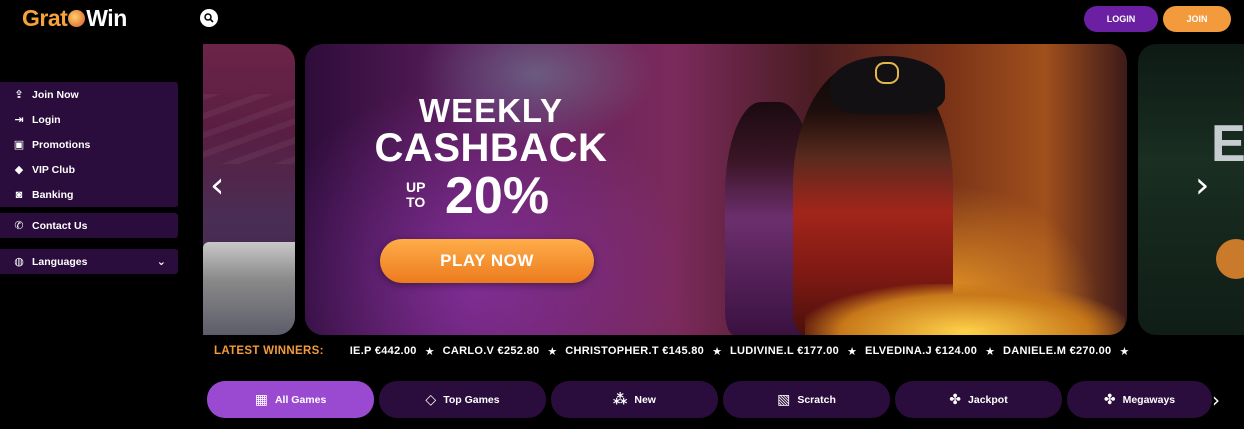 Image resolution: width=1244 pixels, height=429 pixels. I want to click on banner-gold-pile, so click(965, 309).